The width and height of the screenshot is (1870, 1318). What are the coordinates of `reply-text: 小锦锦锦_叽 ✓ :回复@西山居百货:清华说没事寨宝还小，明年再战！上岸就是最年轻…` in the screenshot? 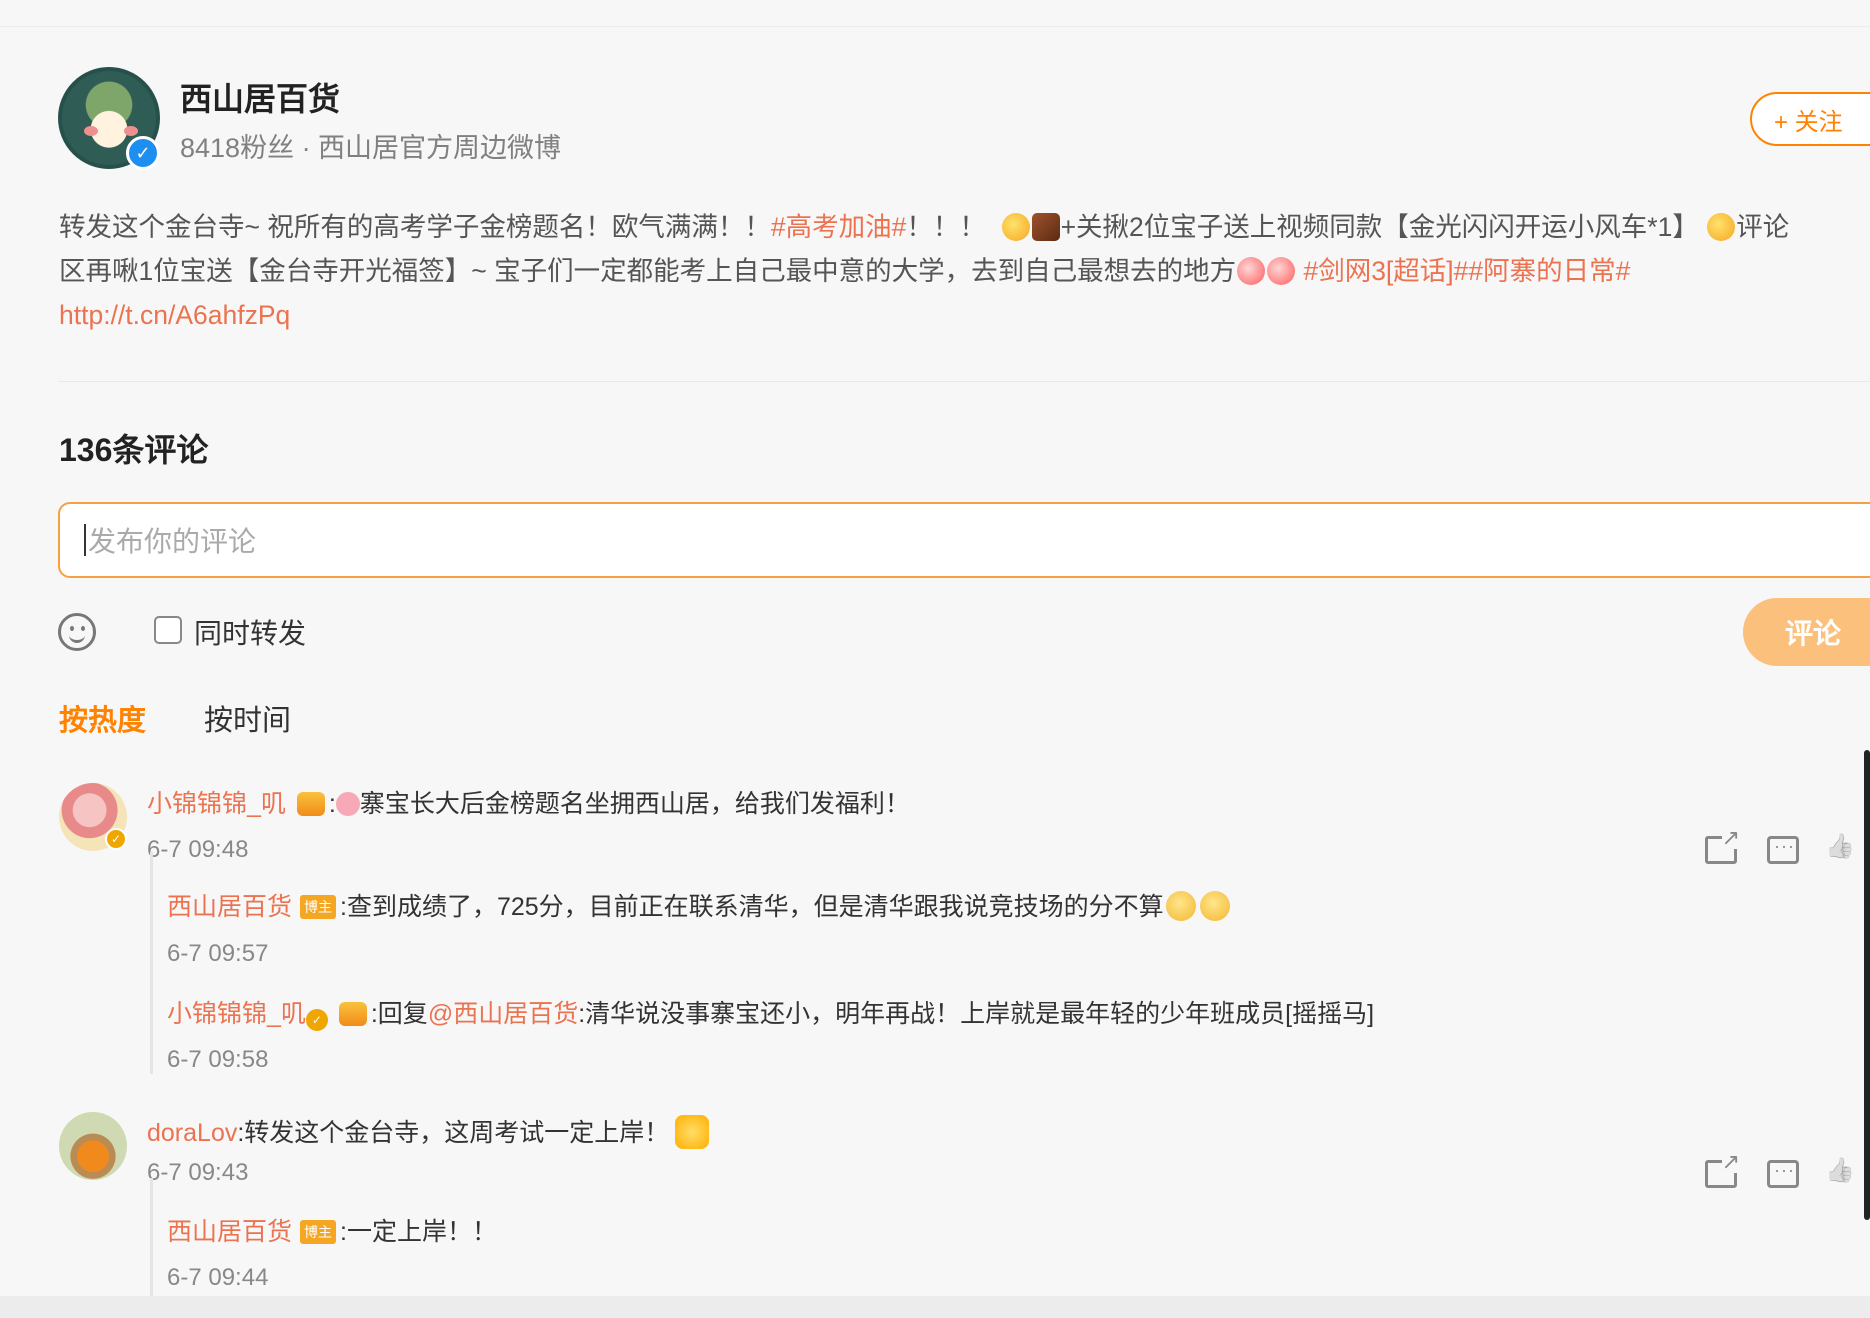 It's located at (770, 1012).